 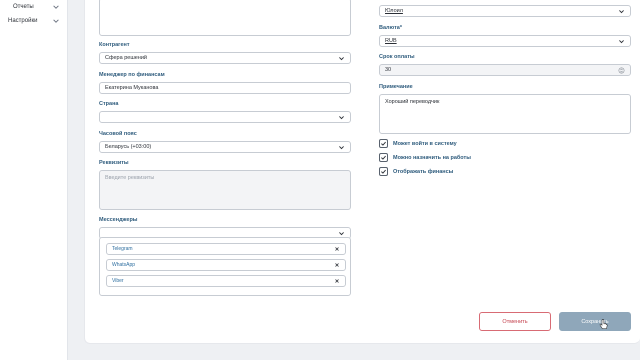 I want to click on finance-manager-value: Екатерина Муканова, so click(x=132, y=88).